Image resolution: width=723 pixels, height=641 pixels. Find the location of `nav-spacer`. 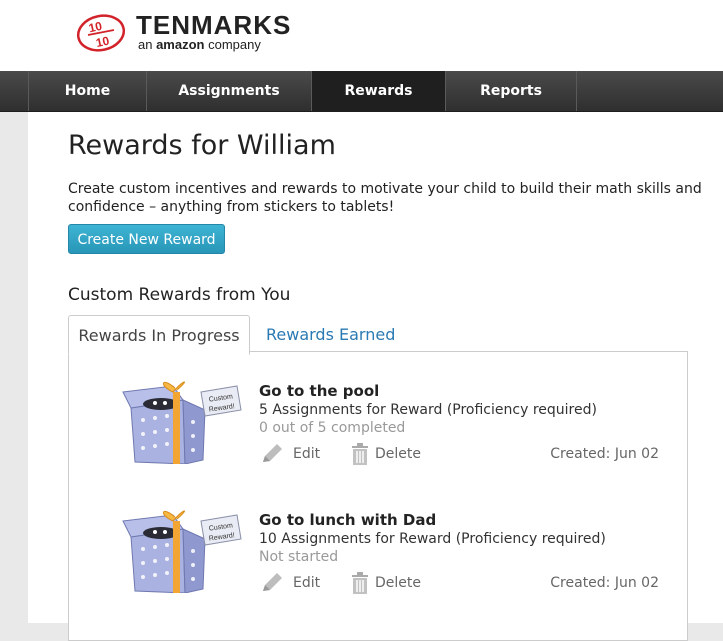

nav-spacer is located at coordinates (649, 91).